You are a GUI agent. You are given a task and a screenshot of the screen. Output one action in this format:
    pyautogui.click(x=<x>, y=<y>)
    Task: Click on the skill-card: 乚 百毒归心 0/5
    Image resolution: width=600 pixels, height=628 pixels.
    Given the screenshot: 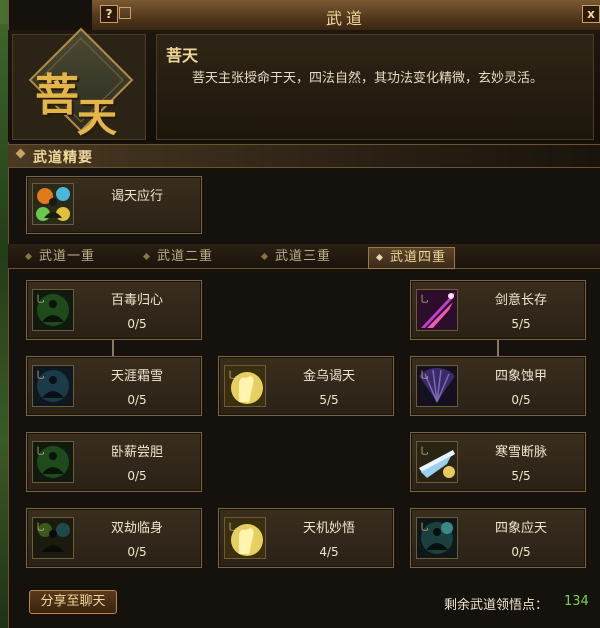 What is the action you would take?
    pyautogui.click(x=114, y=310)
    